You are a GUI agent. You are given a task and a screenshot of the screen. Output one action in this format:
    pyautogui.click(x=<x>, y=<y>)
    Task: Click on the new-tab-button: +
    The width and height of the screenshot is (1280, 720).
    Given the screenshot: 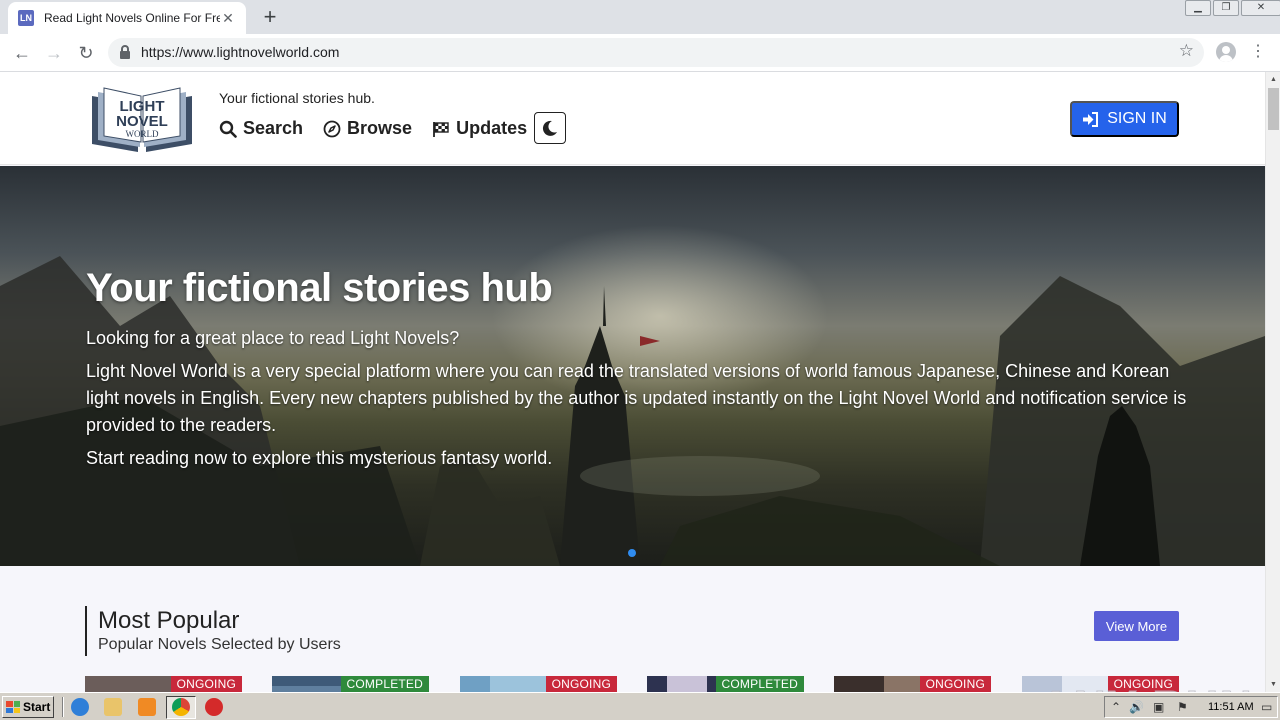 What is the action you would take?
    pyautogui.click(x=270, y=17)
    